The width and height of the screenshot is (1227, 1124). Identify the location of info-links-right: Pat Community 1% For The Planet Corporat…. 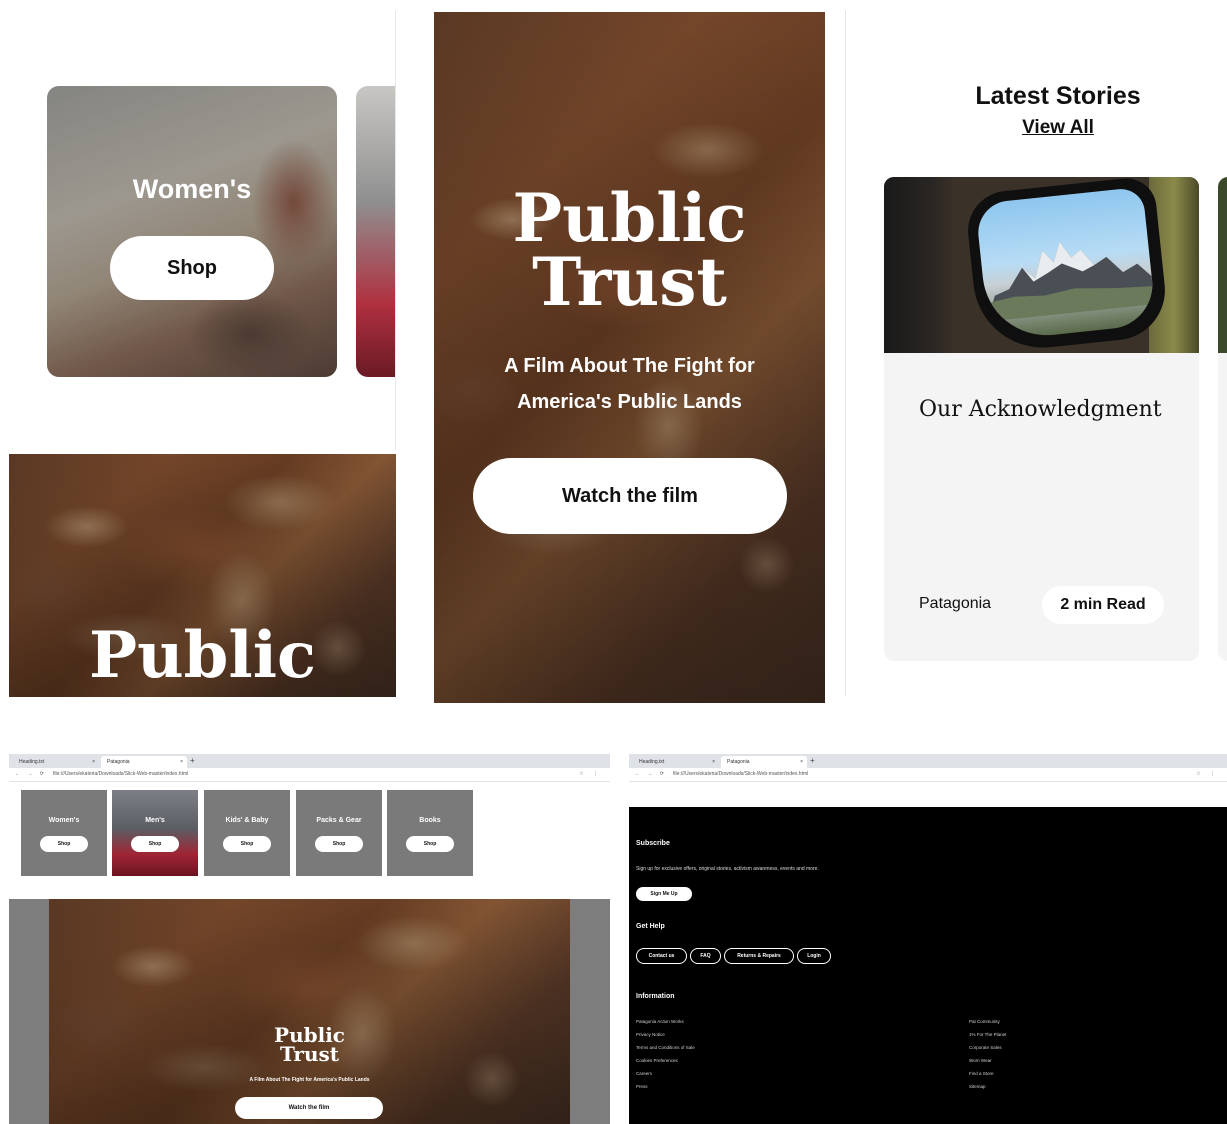
(987, 1058).